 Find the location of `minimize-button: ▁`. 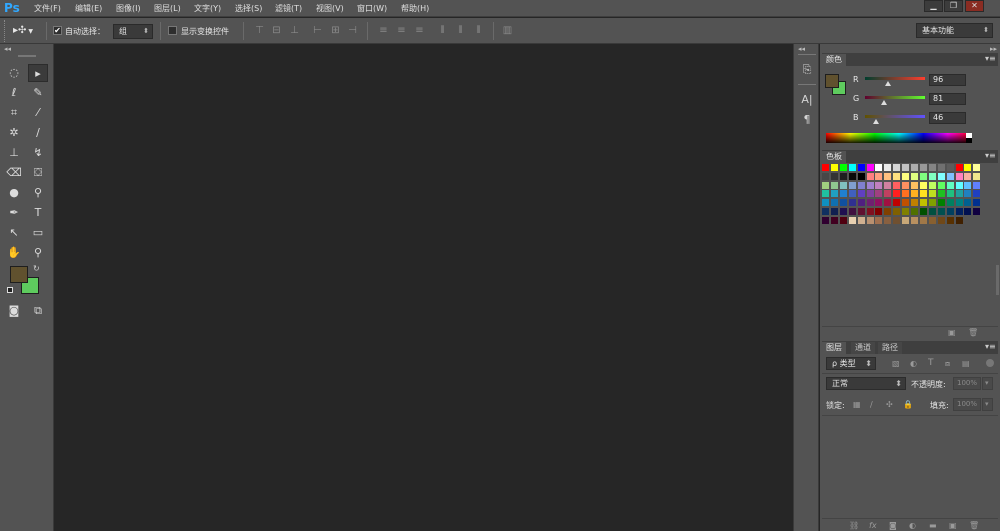

minimize-button: ▁ is located at coordinates (933, 6).